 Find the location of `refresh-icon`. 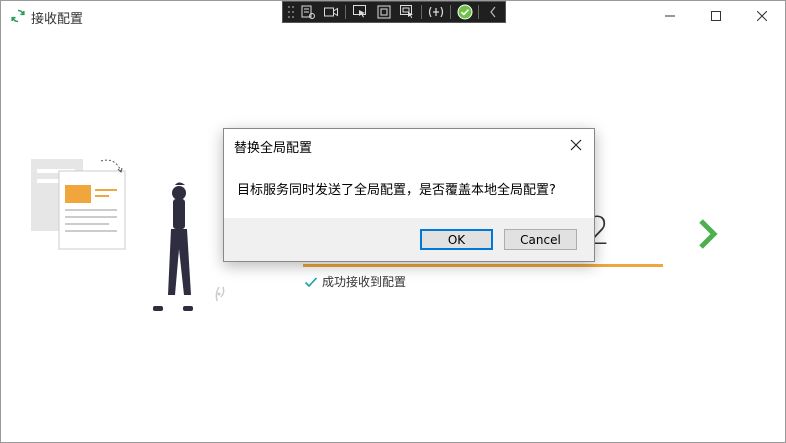

refresh-icon is located at coordinates (18, 16).